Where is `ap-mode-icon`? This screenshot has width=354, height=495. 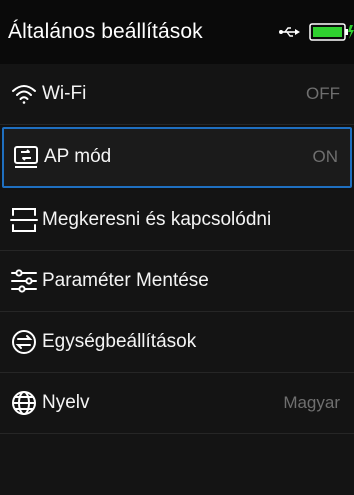 ap-mode-icon is located at coordinates (26, 157).